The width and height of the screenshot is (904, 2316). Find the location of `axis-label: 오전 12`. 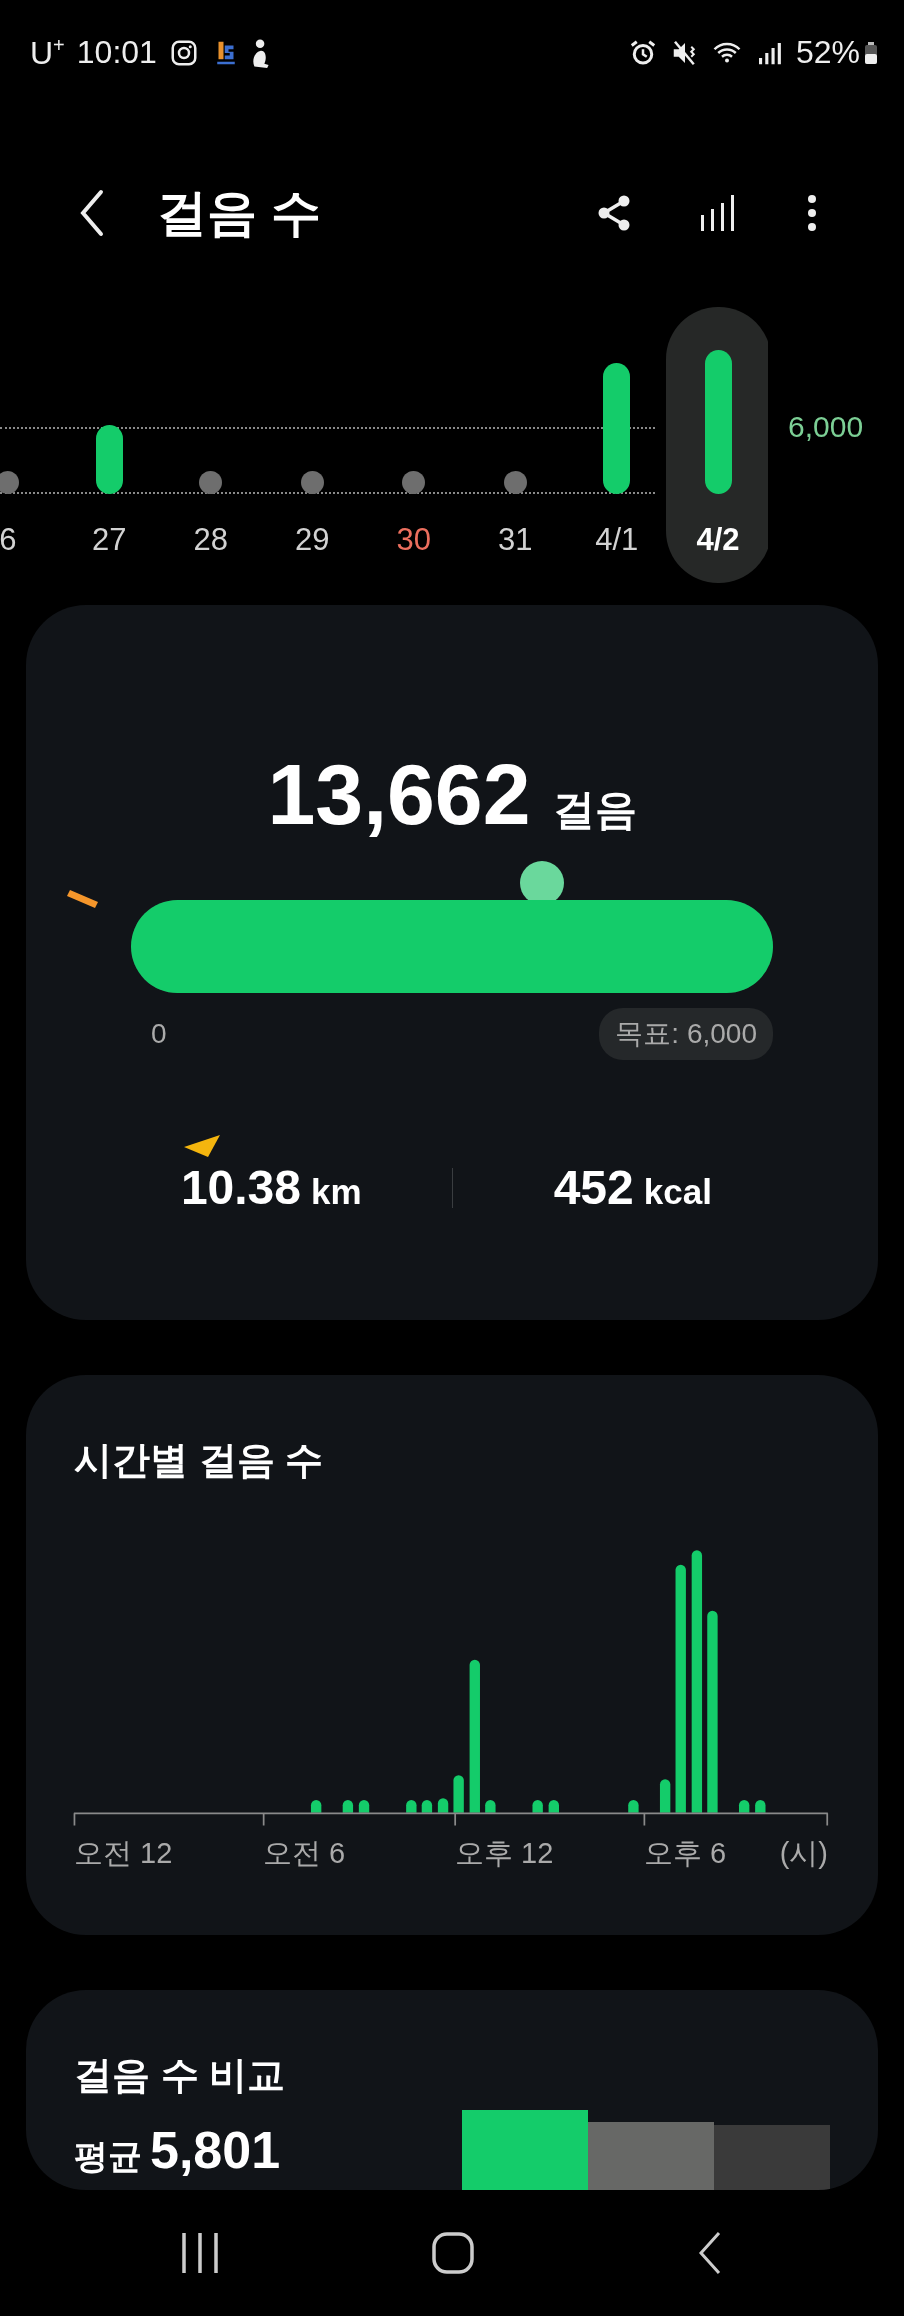

axis-label: 오전 12 is located at coordinates (124, 1853).